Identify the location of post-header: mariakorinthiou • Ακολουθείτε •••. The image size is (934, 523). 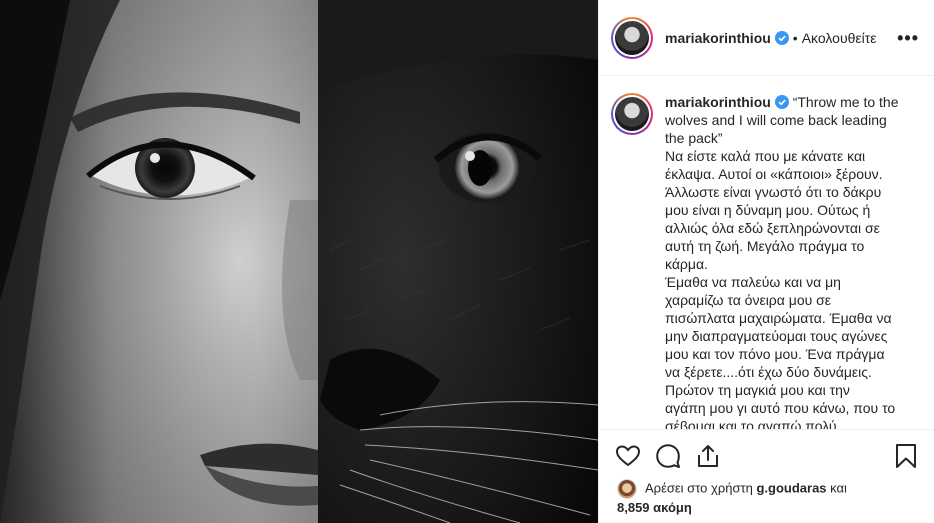
(766, 38).